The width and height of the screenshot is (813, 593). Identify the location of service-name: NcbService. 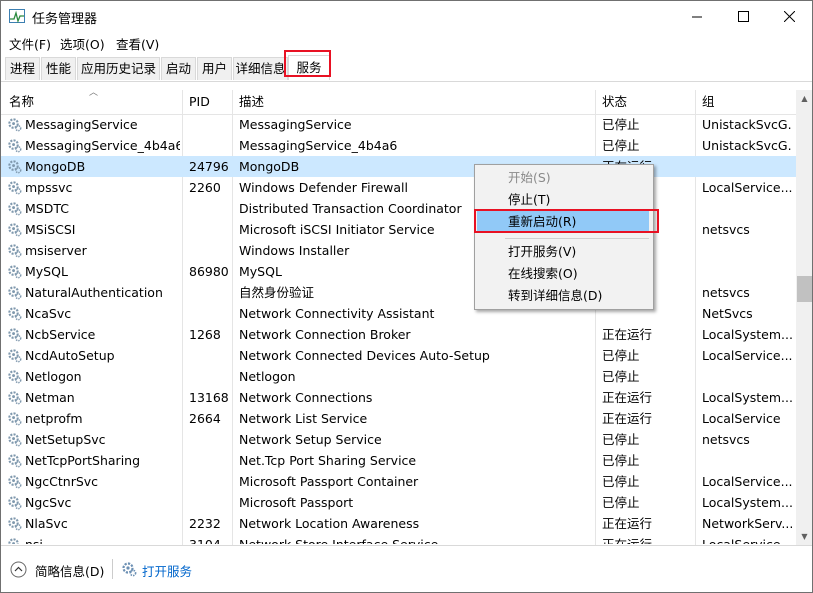
(60, 334).